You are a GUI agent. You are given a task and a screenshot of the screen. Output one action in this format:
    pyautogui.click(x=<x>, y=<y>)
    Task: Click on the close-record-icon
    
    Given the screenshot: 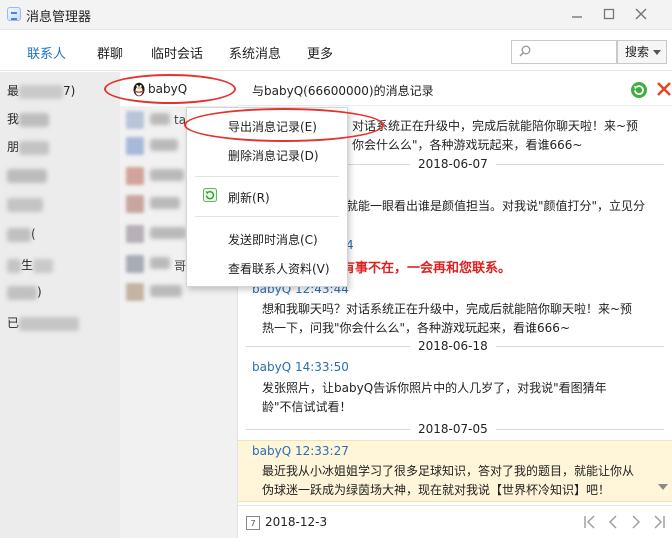 What is the action you would take?
    pyautogui.click(x=663, y=89)
    